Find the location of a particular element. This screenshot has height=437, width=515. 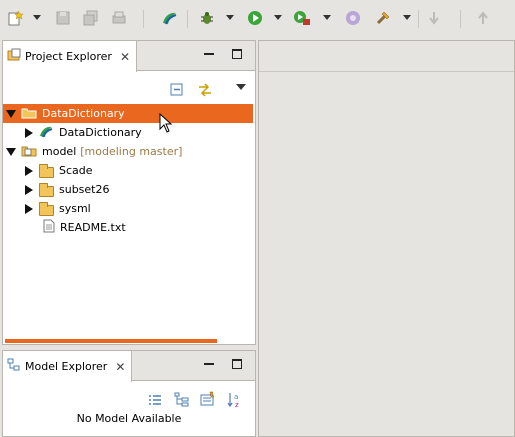

tab-model-explorer: Model Explorer ✕ is located at coordinates (68, 366).